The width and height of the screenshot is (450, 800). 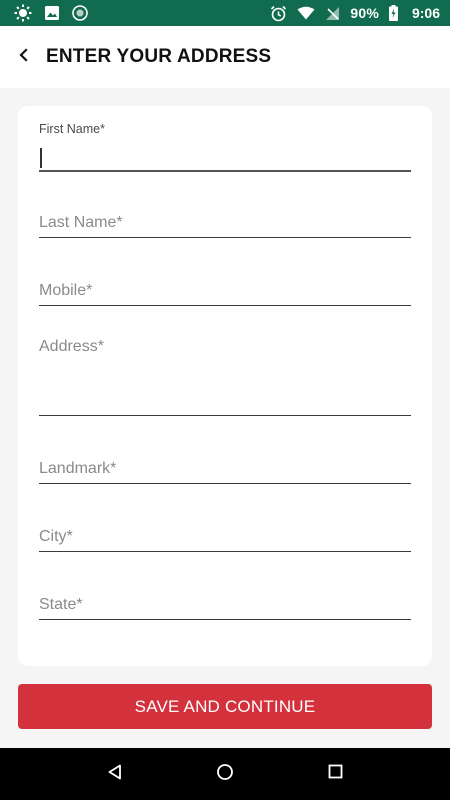 I want to click on image-icon, so click(x=52, y=13).